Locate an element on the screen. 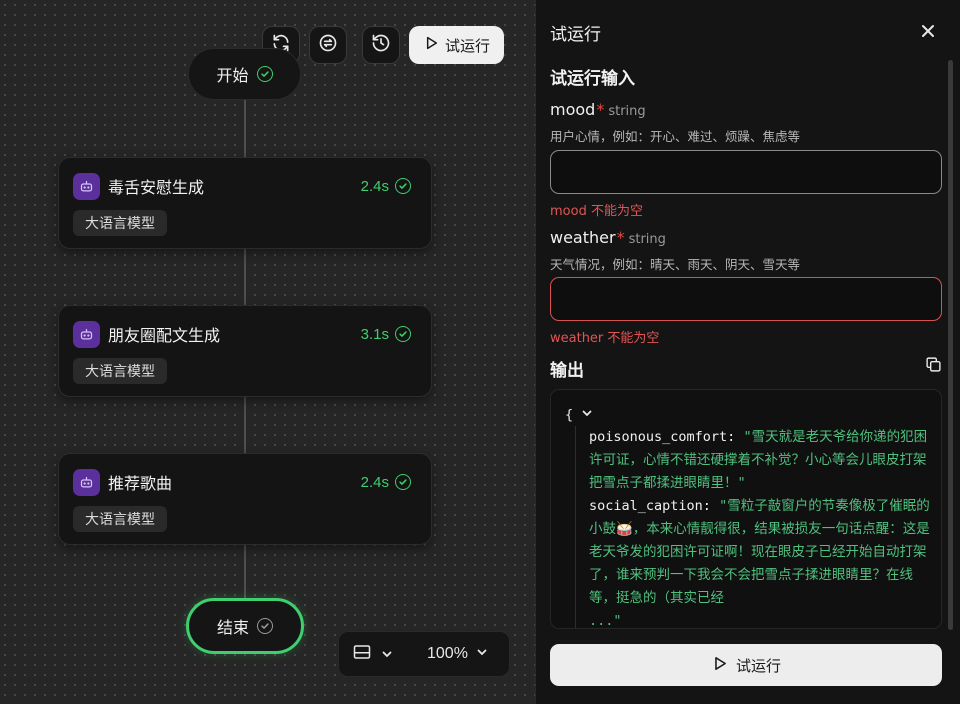 The image size is (960, 704). weather-label: weather* string is located at coordinates (608, 237).